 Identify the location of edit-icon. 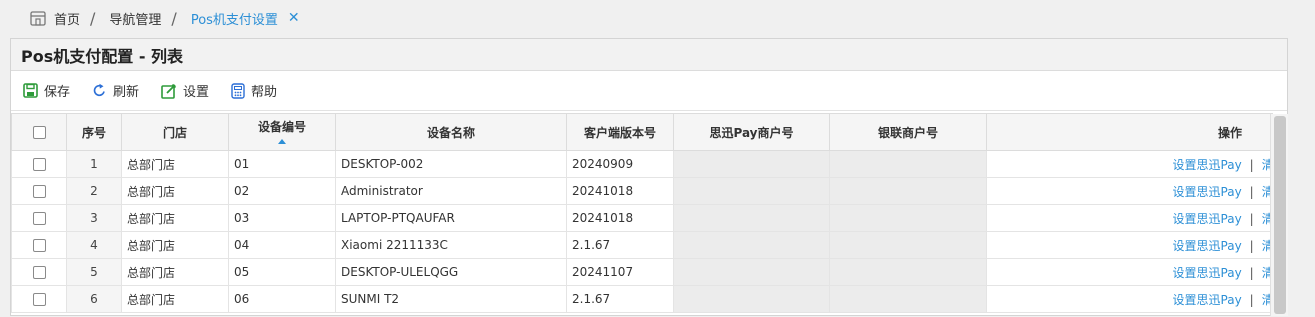
(169, 91).